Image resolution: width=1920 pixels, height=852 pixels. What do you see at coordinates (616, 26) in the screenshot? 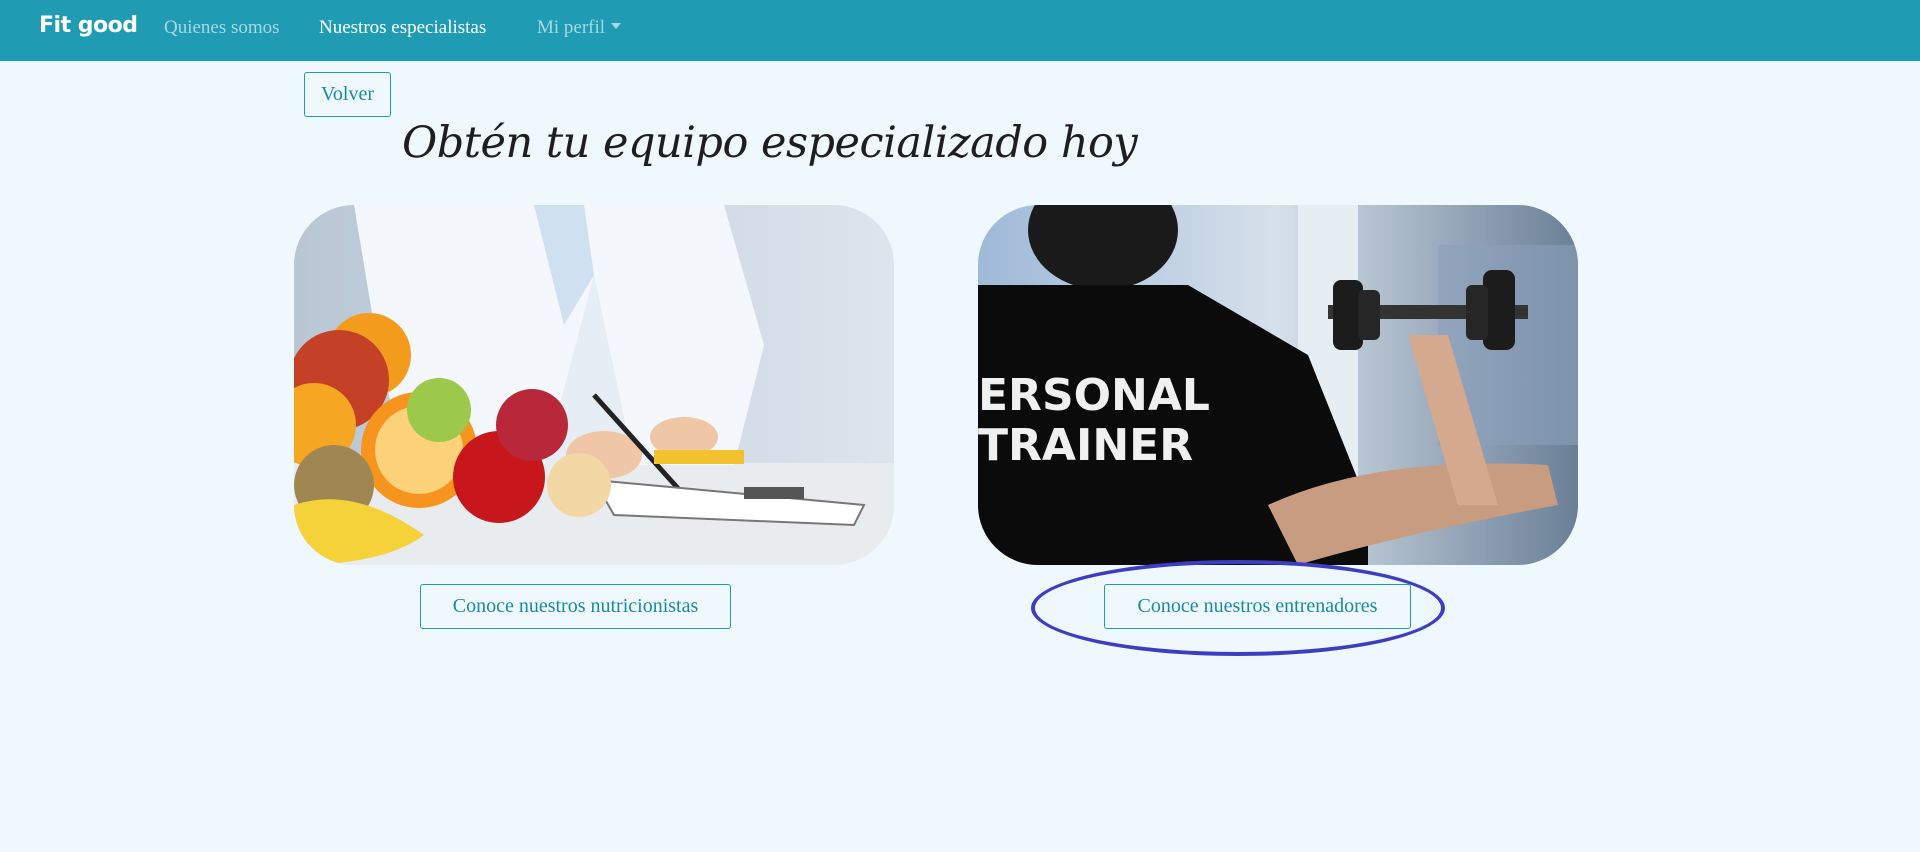
I see `caret-down-icon` at bounding box center [616, 26].